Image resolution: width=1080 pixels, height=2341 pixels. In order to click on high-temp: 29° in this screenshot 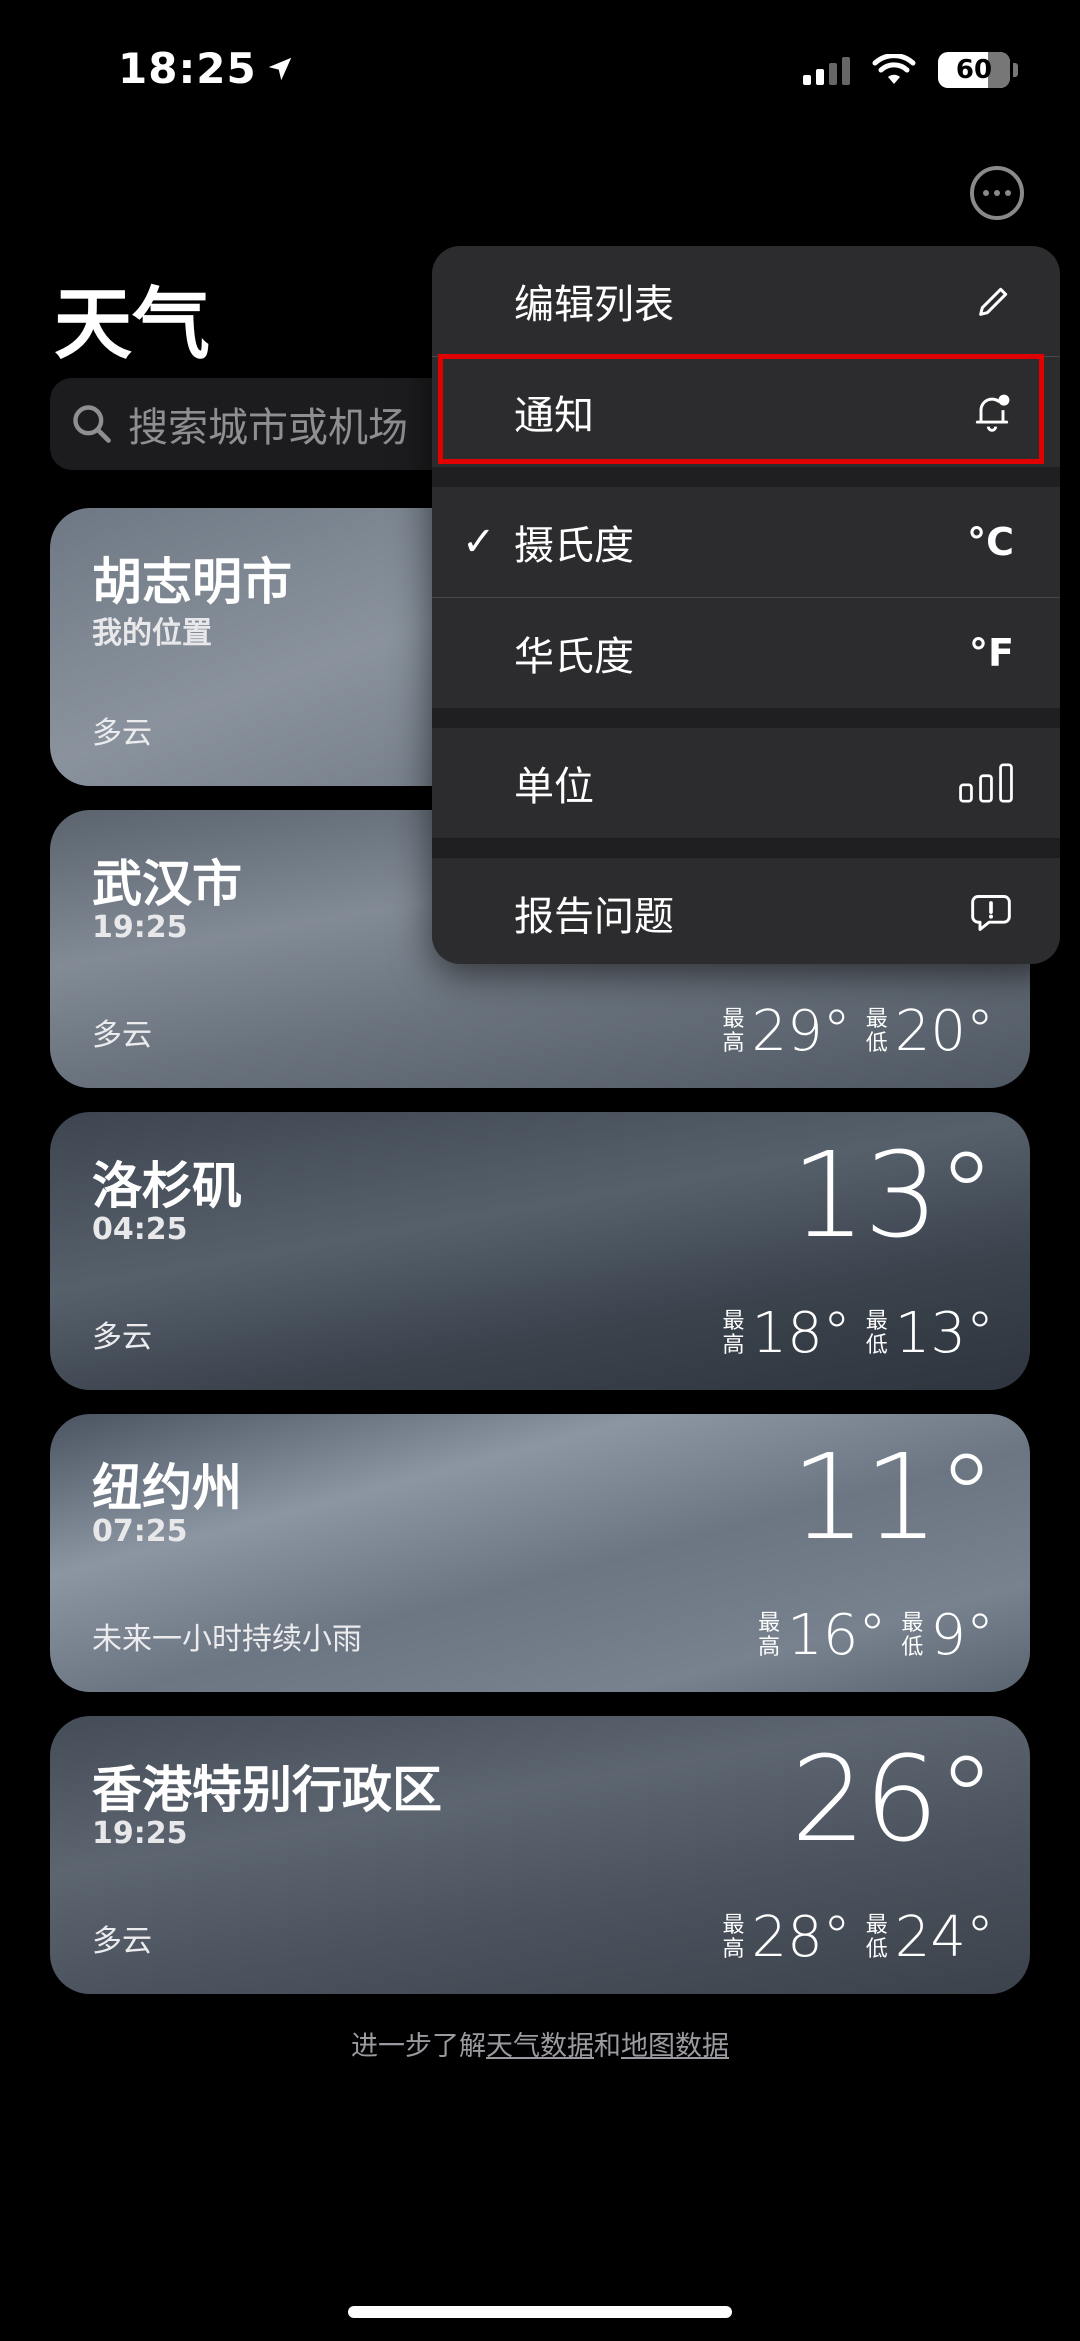, I will do `click(801, 1031)`.